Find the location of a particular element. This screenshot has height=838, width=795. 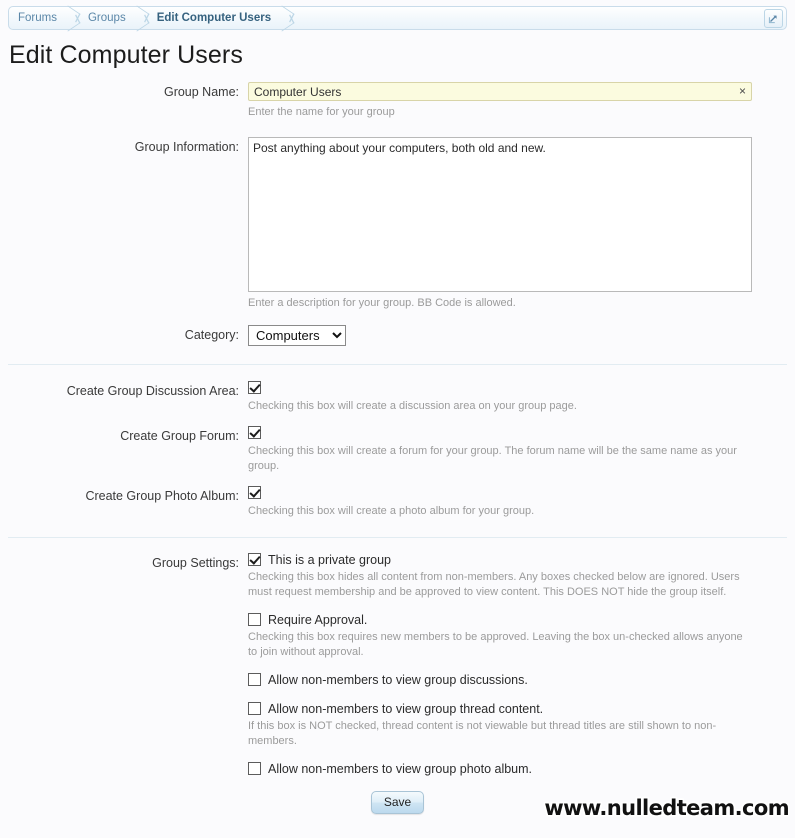

label-group-information: Group Information: is located at coordinates (186, 147).